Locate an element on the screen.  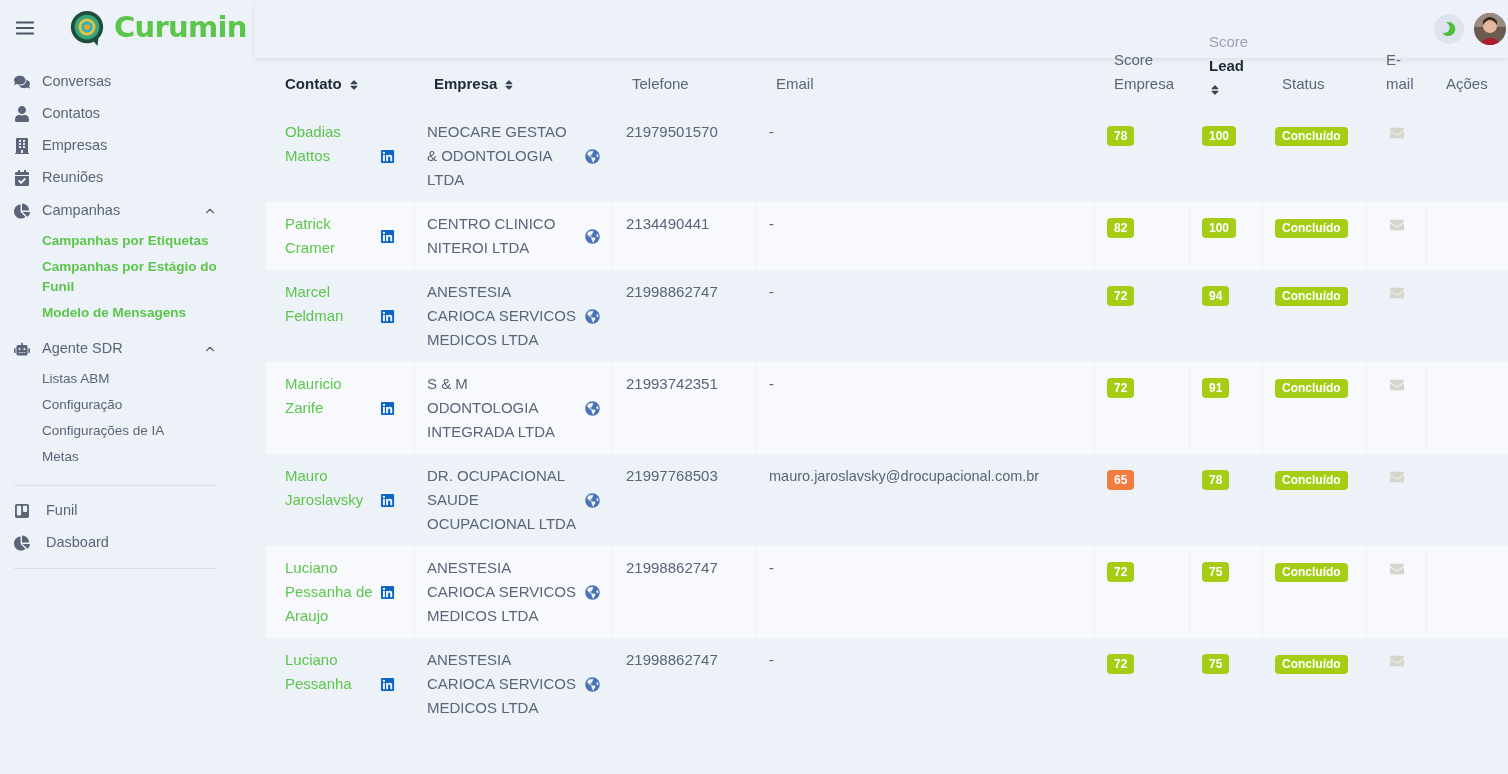
sidebar-item: Reuniões is located at coordinates (115, 178).